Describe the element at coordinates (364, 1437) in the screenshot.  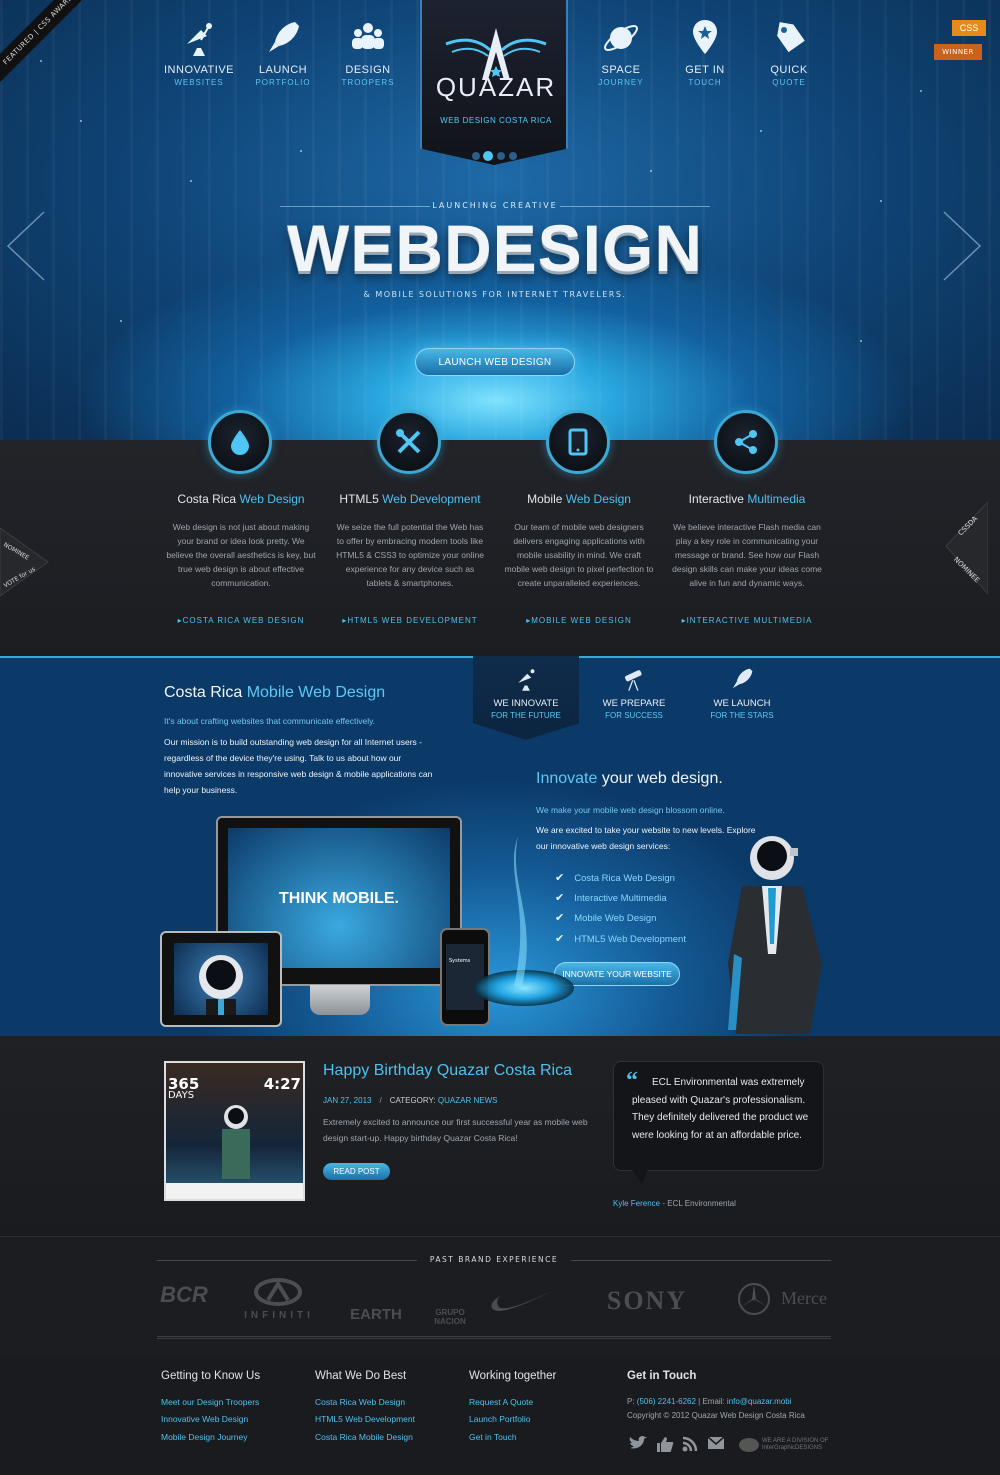
I see `footer-link: Costa Rica Mobile Design` at that location.